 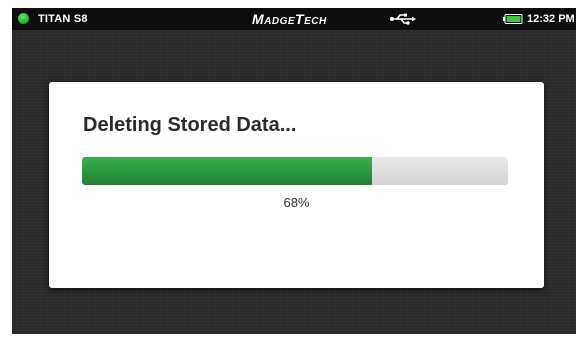 What do you see at coordinates (227, 171) in the screenshot?
I see `progress-bar-fill` at bounding box center [227, 171].